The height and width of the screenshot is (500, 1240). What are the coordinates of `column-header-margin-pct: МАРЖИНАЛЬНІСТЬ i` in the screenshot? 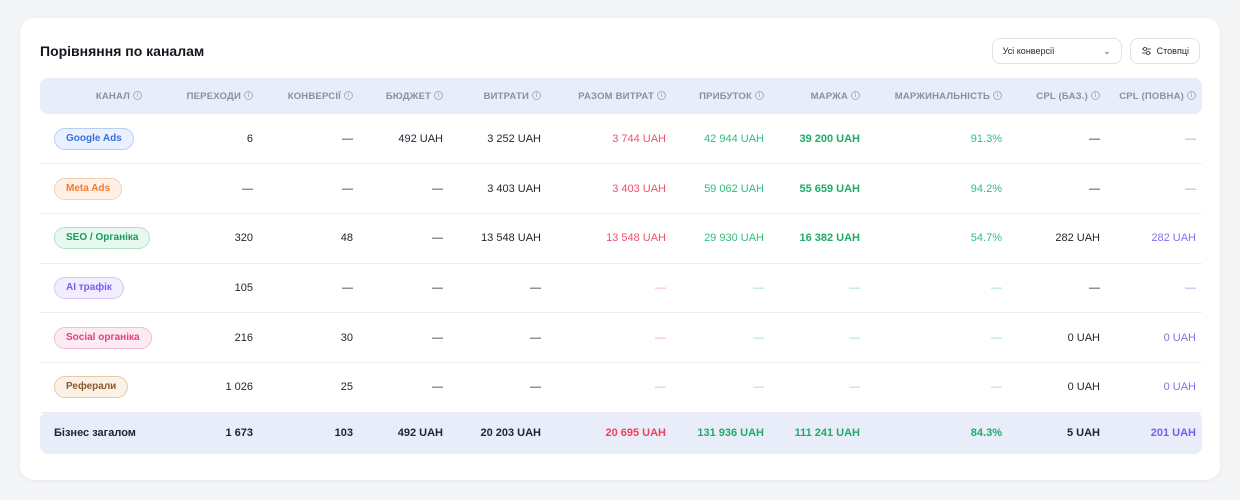 It's located at (937, 96).